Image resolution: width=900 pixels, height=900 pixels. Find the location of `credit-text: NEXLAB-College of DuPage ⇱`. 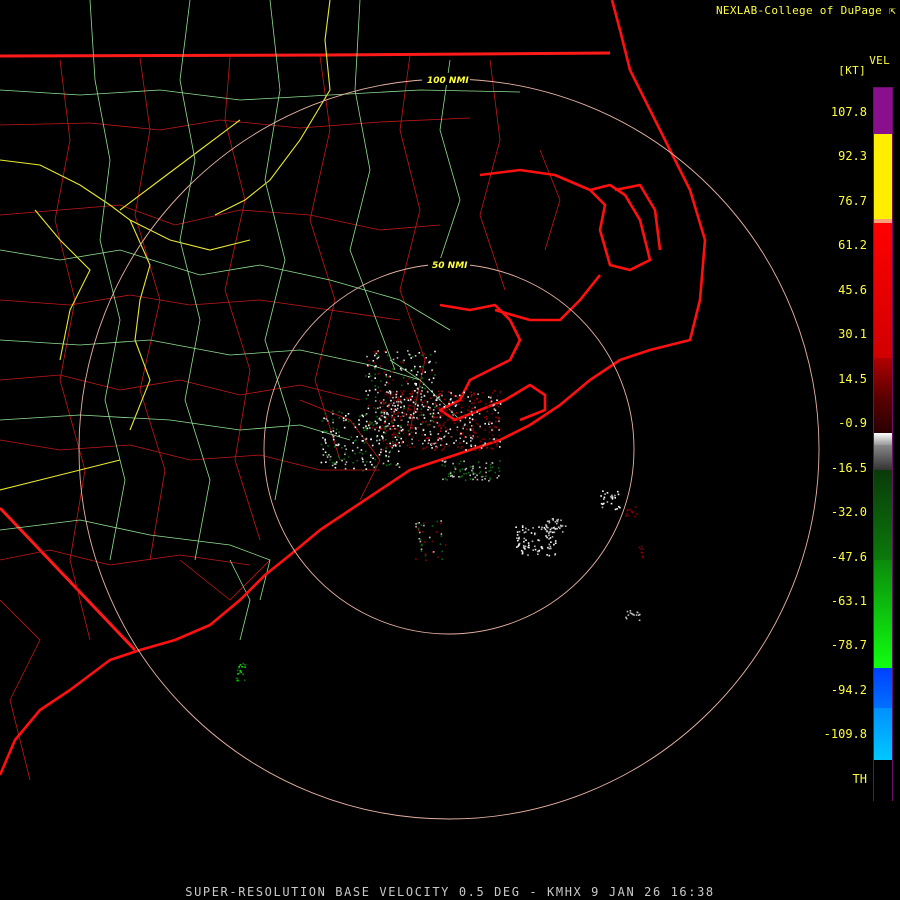

credit-text: NEXLAB-College of DuPage ⇱ is located at coordinates (806, 10).